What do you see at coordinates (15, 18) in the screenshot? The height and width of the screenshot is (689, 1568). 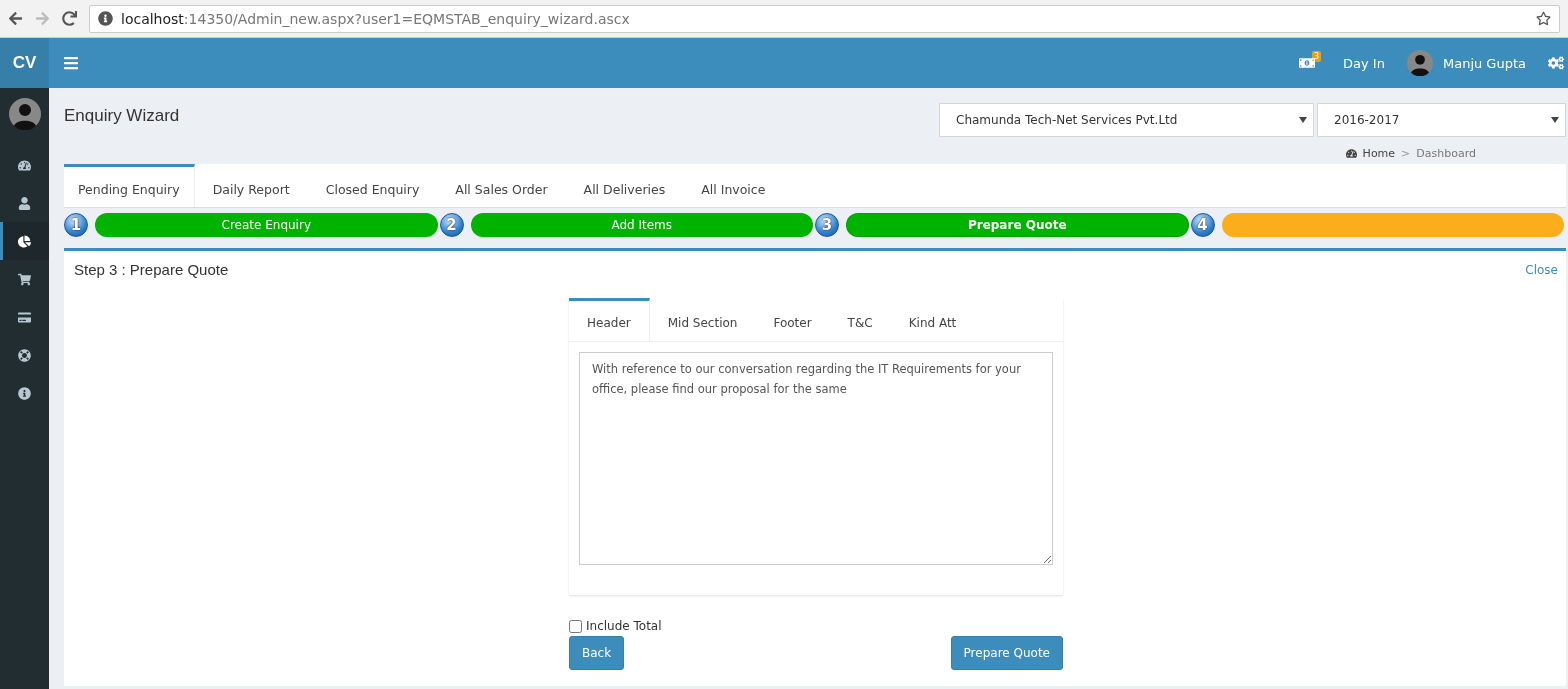 I see `back-icon` at bounding box center [15, 18].